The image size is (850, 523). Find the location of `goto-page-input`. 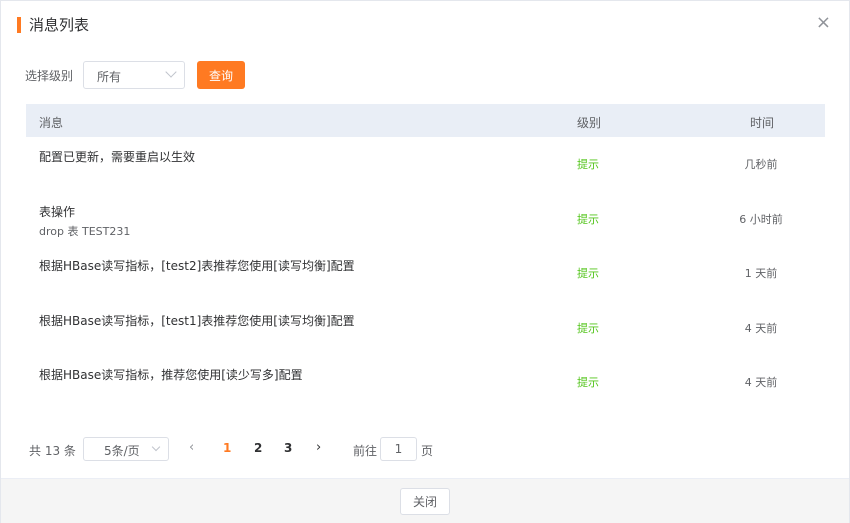

goto-page-input is located at coordinates (398, 449).